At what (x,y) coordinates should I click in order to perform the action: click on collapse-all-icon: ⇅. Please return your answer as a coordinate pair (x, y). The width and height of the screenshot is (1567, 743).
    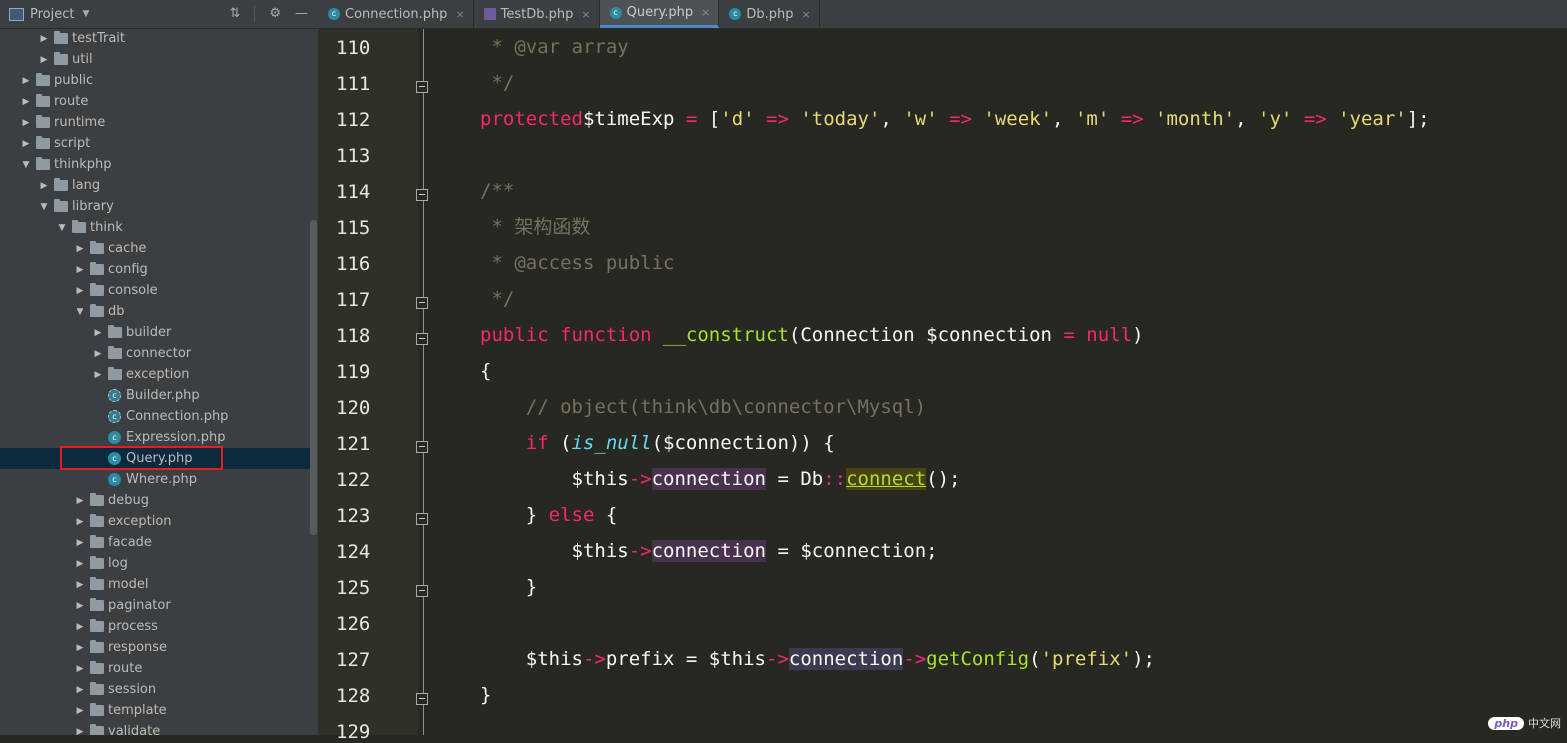
    Looking at the image, I should click on (234, 14).